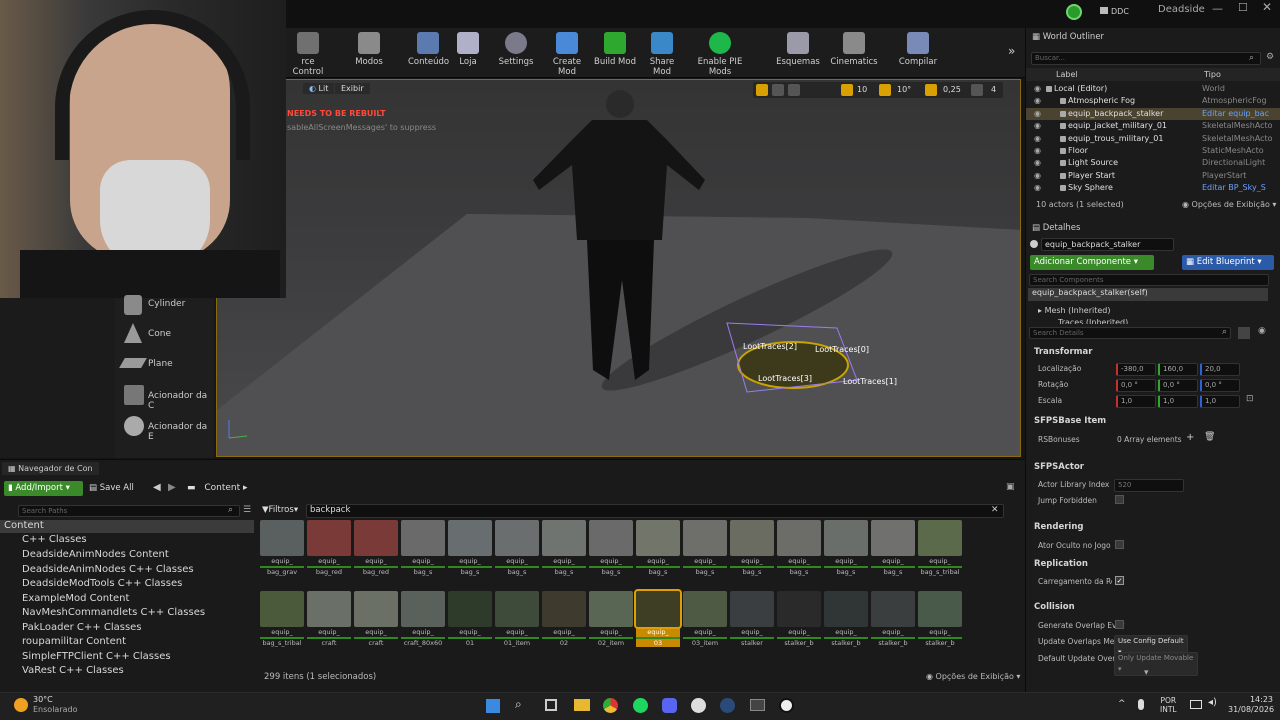 The image size is (1280, 720). What do you see at coordinates (1217, 8) in the screenshot?
I see `minimize-button: —` at bounding box center [1217, 8].